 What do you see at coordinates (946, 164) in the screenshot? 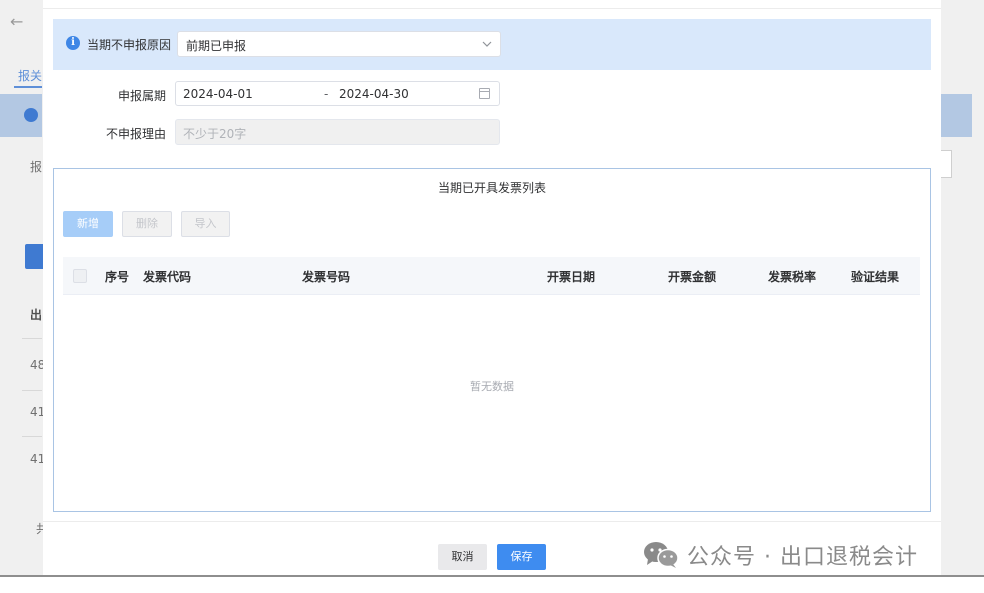
I see `background-input-edge` at bounding box center [946, 164].